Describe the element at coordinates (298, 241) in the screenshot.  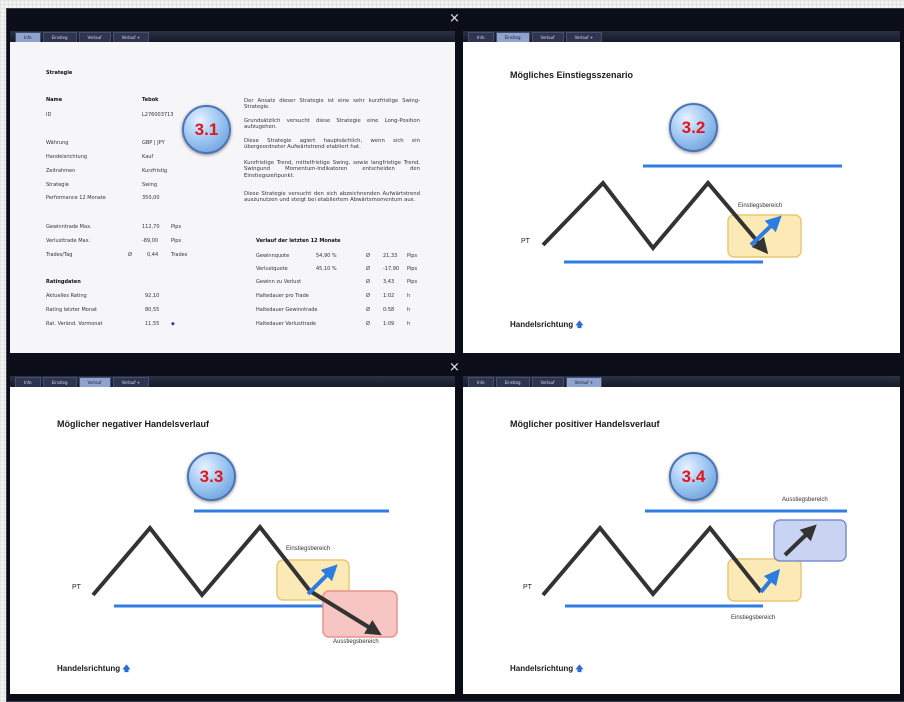
I see `history-heading: Verlauf der letzten 12 Monate` at that location.